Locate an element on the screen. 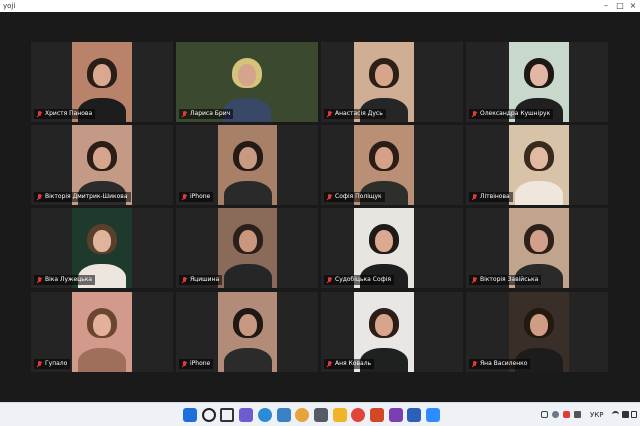 The image size is (640, 426). participant-name: Яна Василенко is located at coordinates (504, 363).